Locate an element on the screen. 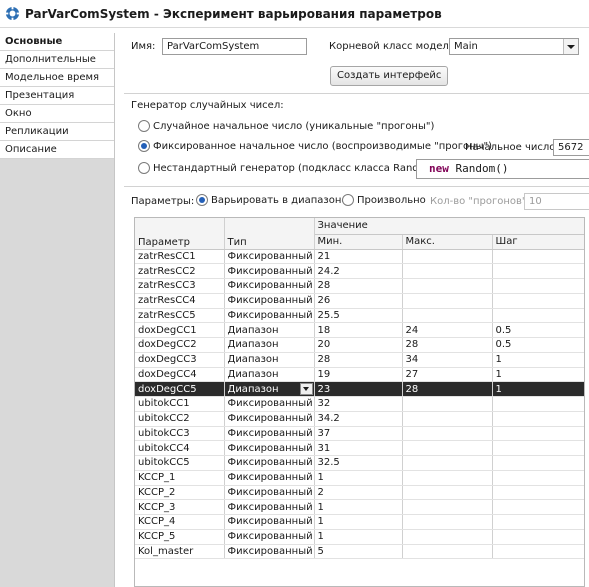 This screenshot has width=589, height=587. params-mode-free: Произвольно is located at coordinates (384, 200).